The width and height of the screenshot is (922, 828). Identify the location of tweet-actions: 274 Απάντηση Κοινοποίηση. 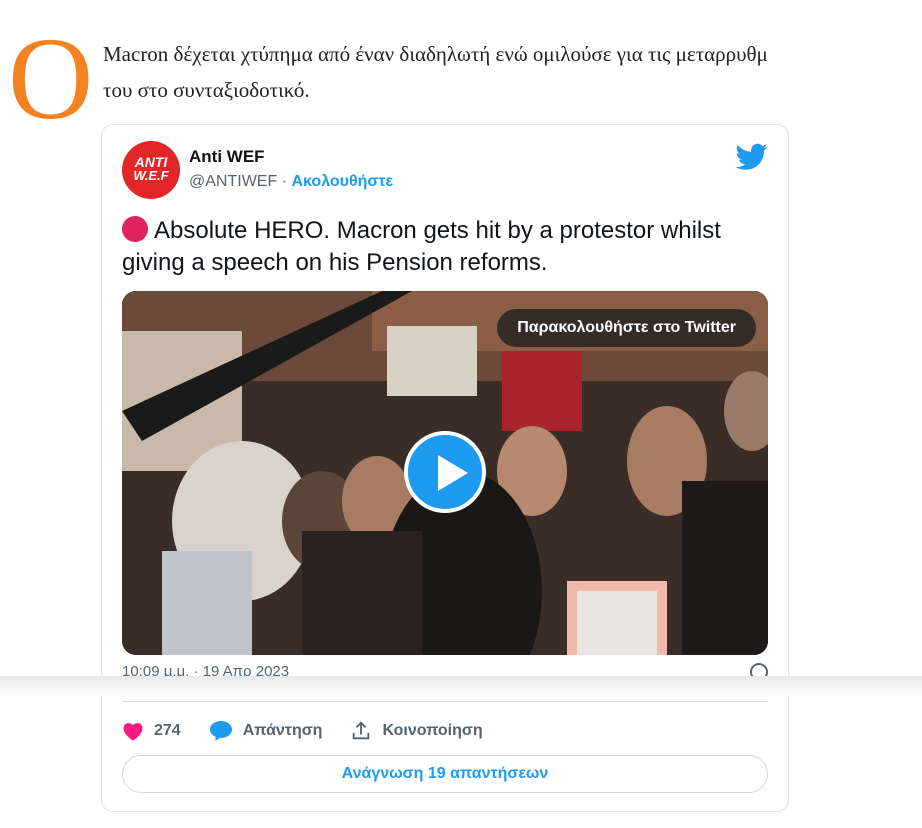
(316, 731).